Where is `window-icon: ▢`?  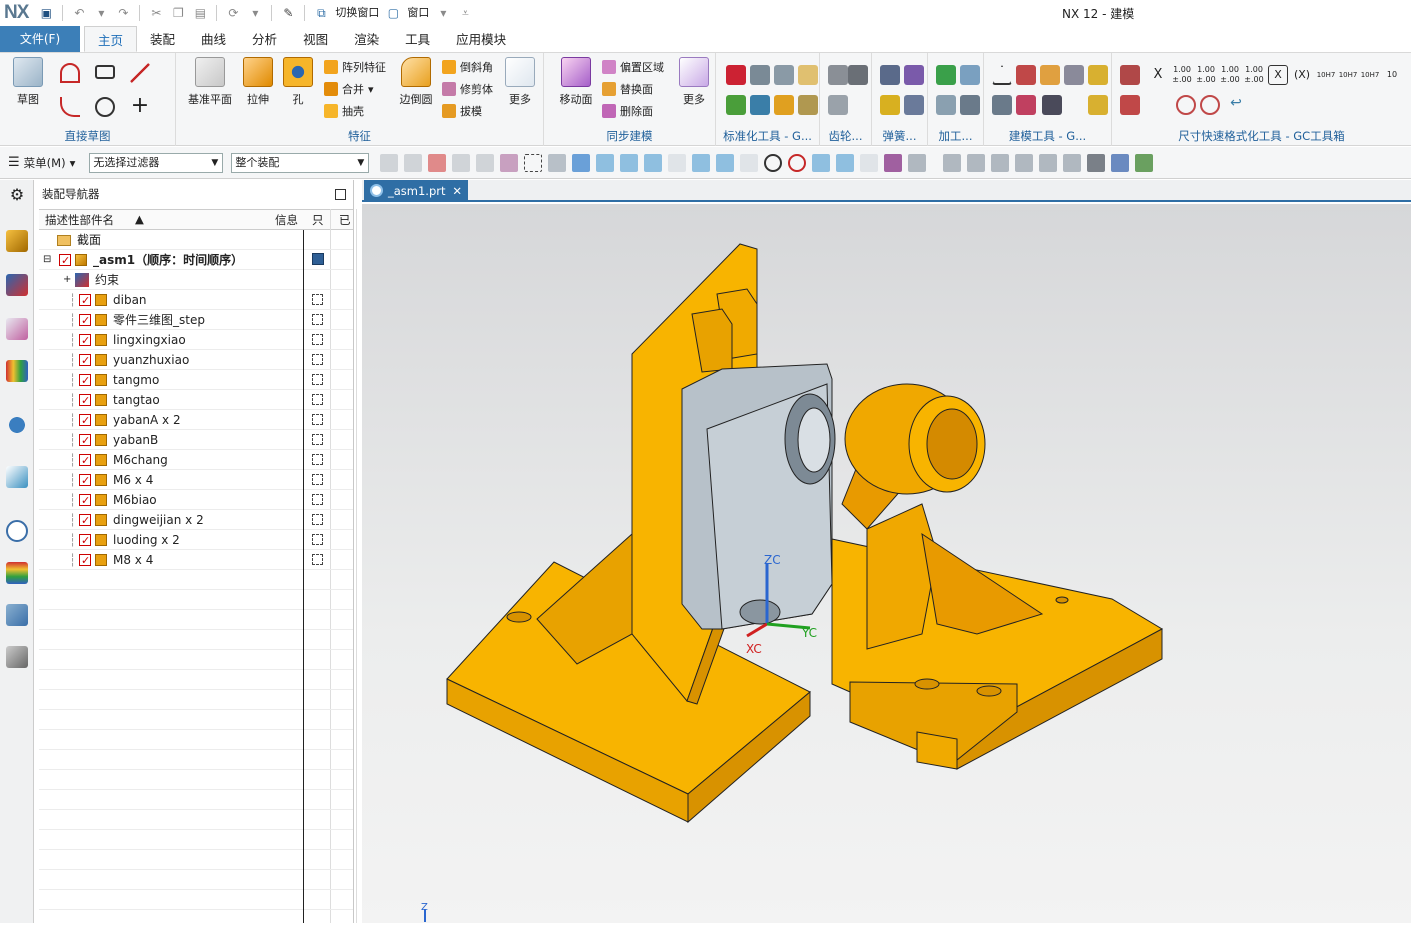 window-icon: ▢ is located at coordinates (393, 13).